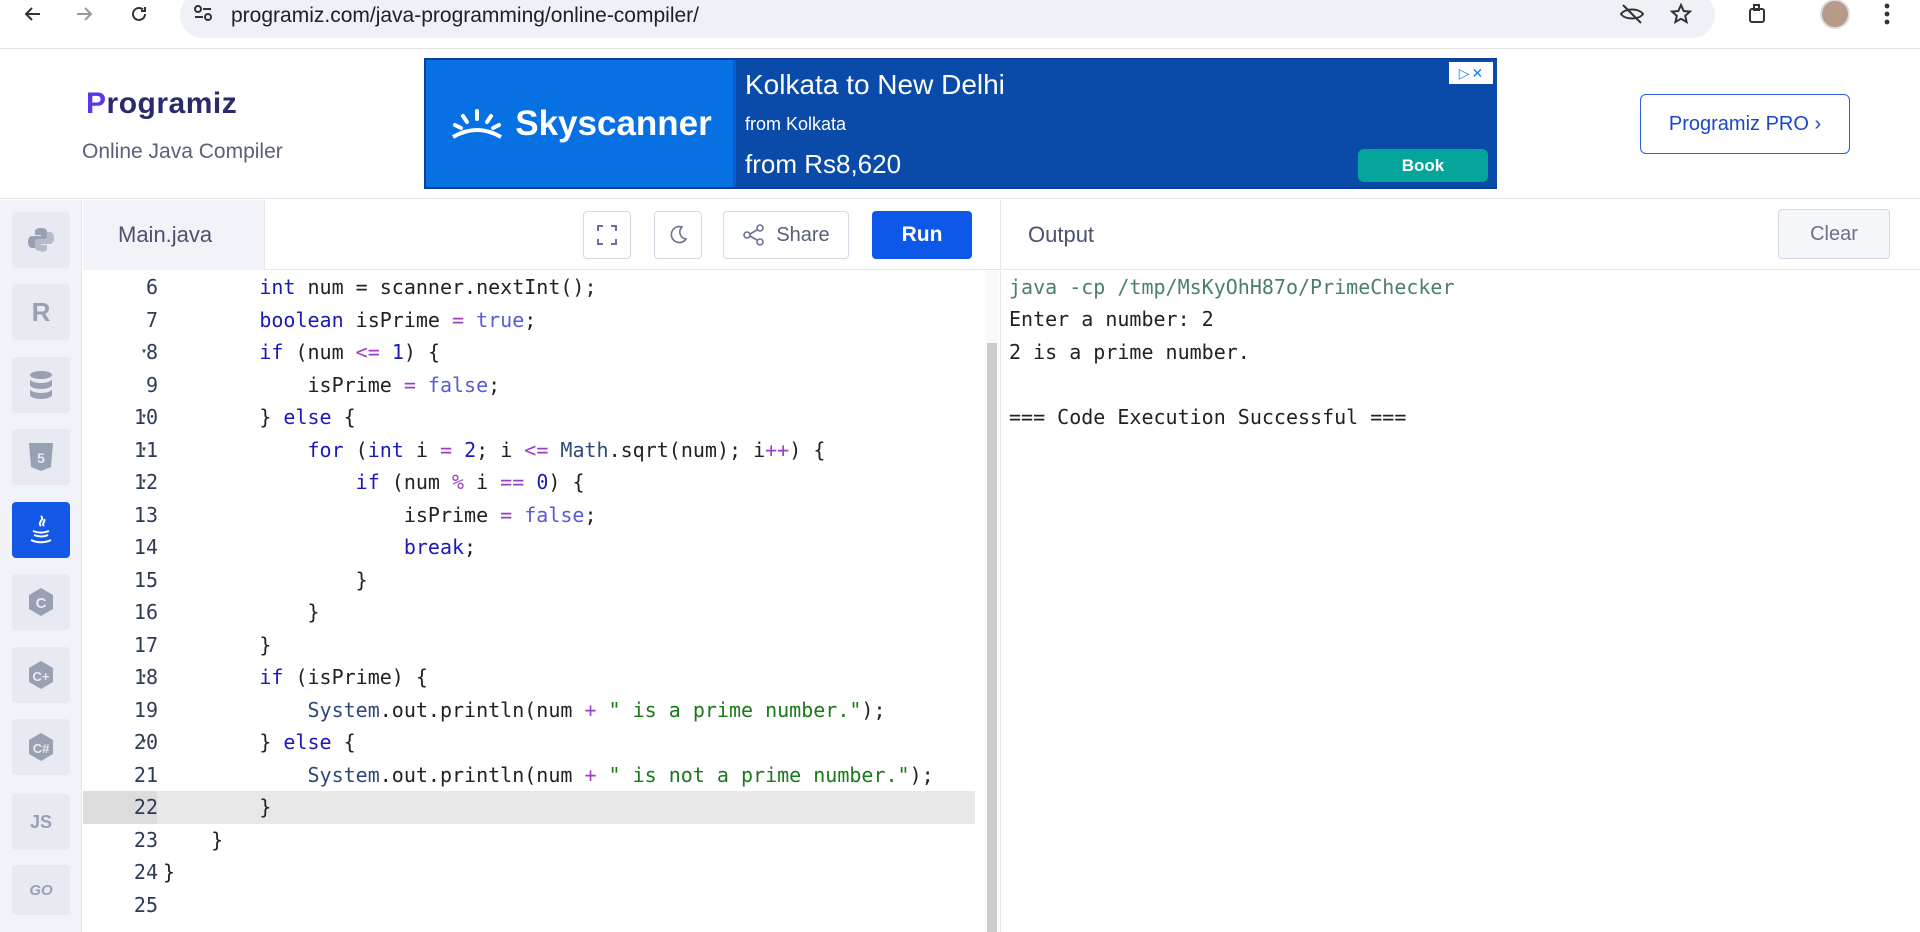 The image size is (1920, 932). What do you see at coordinates (182, 151) in the screenshot?
I see `page-subtitle: Online Java Compiler` at bounding box center [182, 151].